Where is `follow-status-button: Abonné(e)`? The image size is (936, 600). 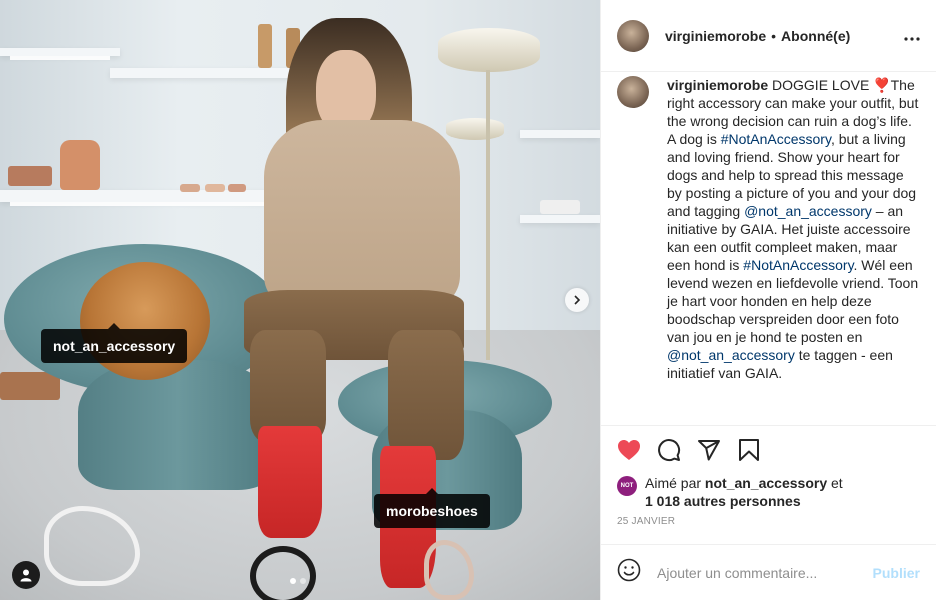 follow-status-button: Abonné(e) is located at coordinates (815, 36).